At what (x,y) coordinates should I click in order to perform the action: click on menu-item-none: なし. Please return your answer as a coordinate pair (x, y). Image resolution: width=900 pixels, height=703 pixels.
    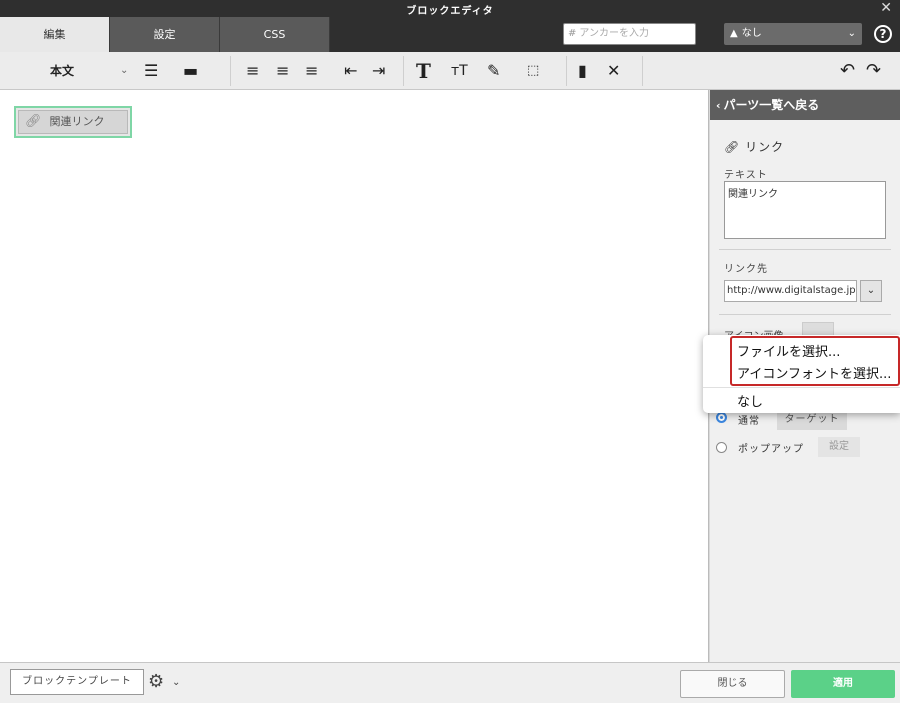
    Looking at the image, I should click on (750, 400).